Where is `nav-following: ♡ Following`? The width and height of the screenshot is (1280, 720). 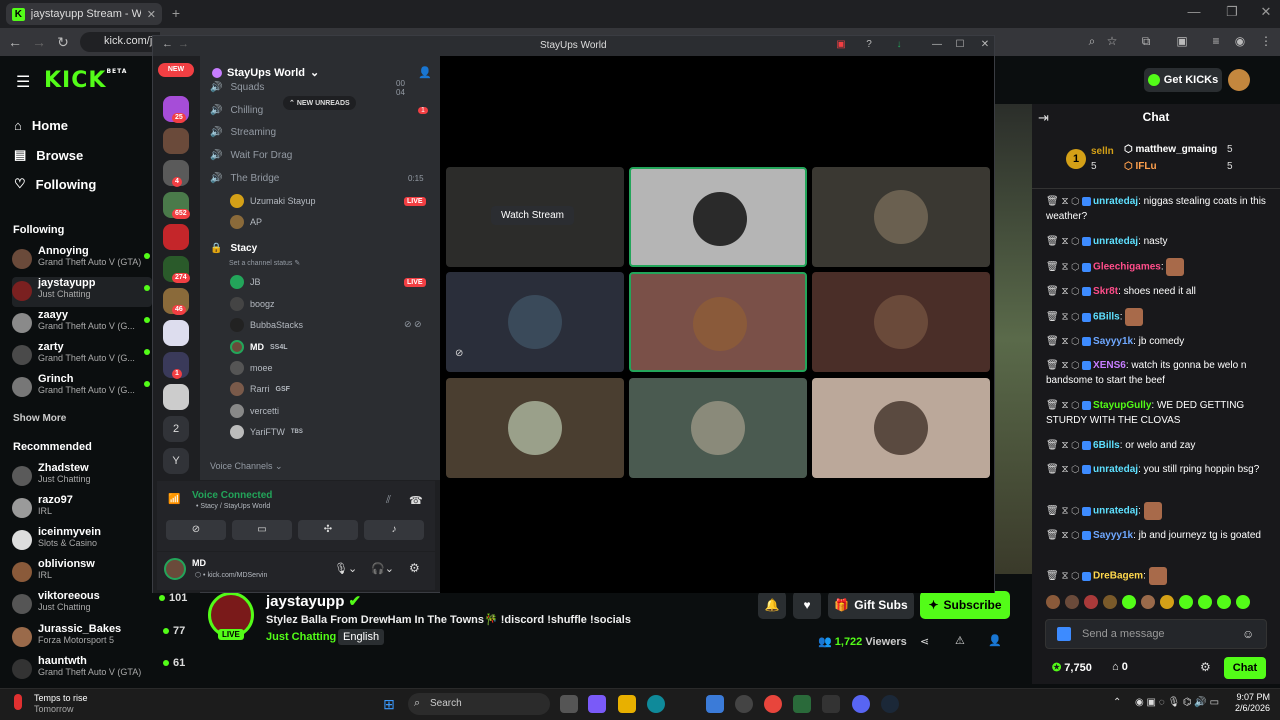 nav-following: ♡ Following is located at coordinates (55, 184).